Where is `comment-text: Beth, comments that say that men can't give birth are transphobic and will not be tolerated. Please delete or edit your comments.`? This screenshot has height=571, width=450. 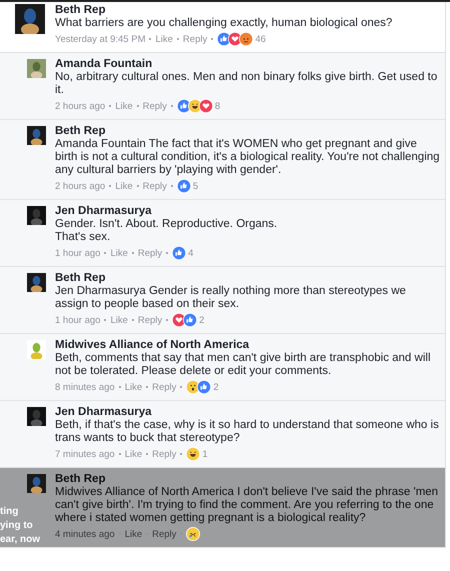 comment-text: Beth, comments that say that men can't give birth are transphobic and will not be tolerated. Please delete or edit your comments. is located at coordinates (243, 365).